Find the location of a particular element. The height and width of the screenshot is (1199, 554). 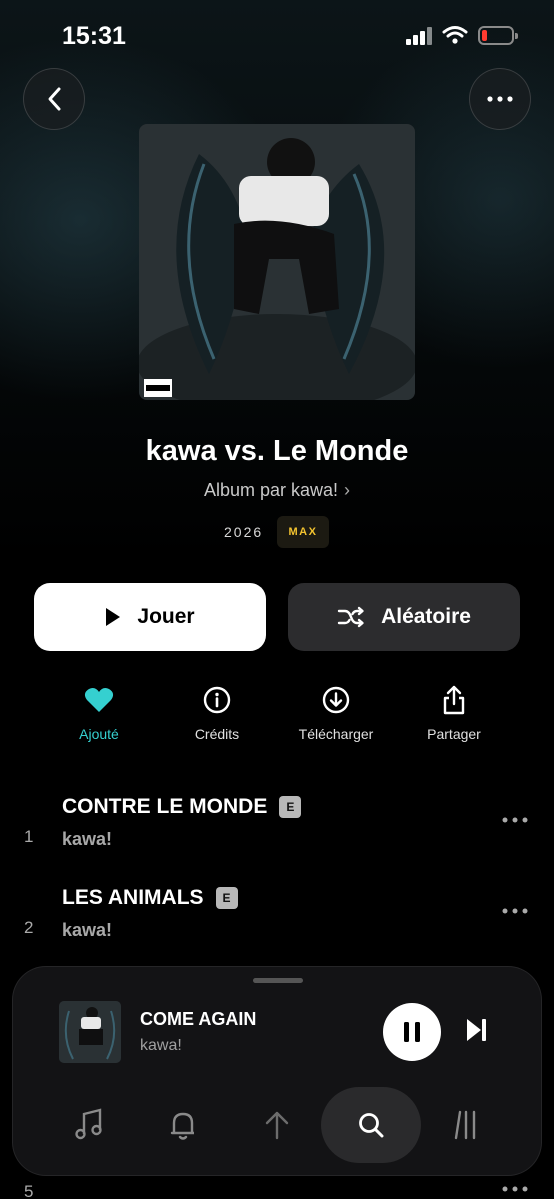

play-button: Jouer is located at coordinates (150, 617).